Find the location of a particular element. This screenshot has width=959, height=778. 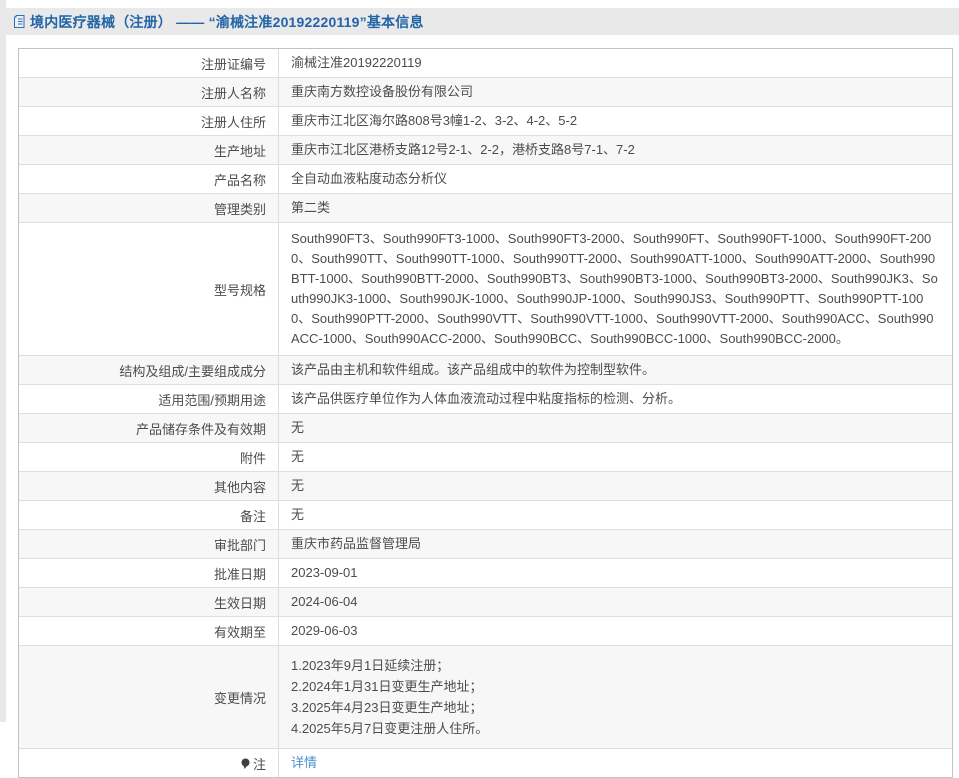

page-left-margin is located at coordinates (3, 361).